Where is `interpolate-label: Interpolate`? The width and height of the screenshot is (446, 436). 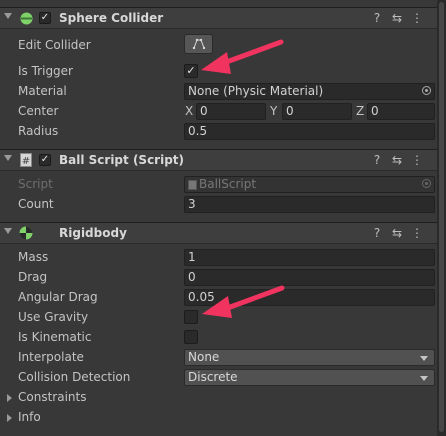 interpolate-label: Interpolate is located at coordinates (51, 357).